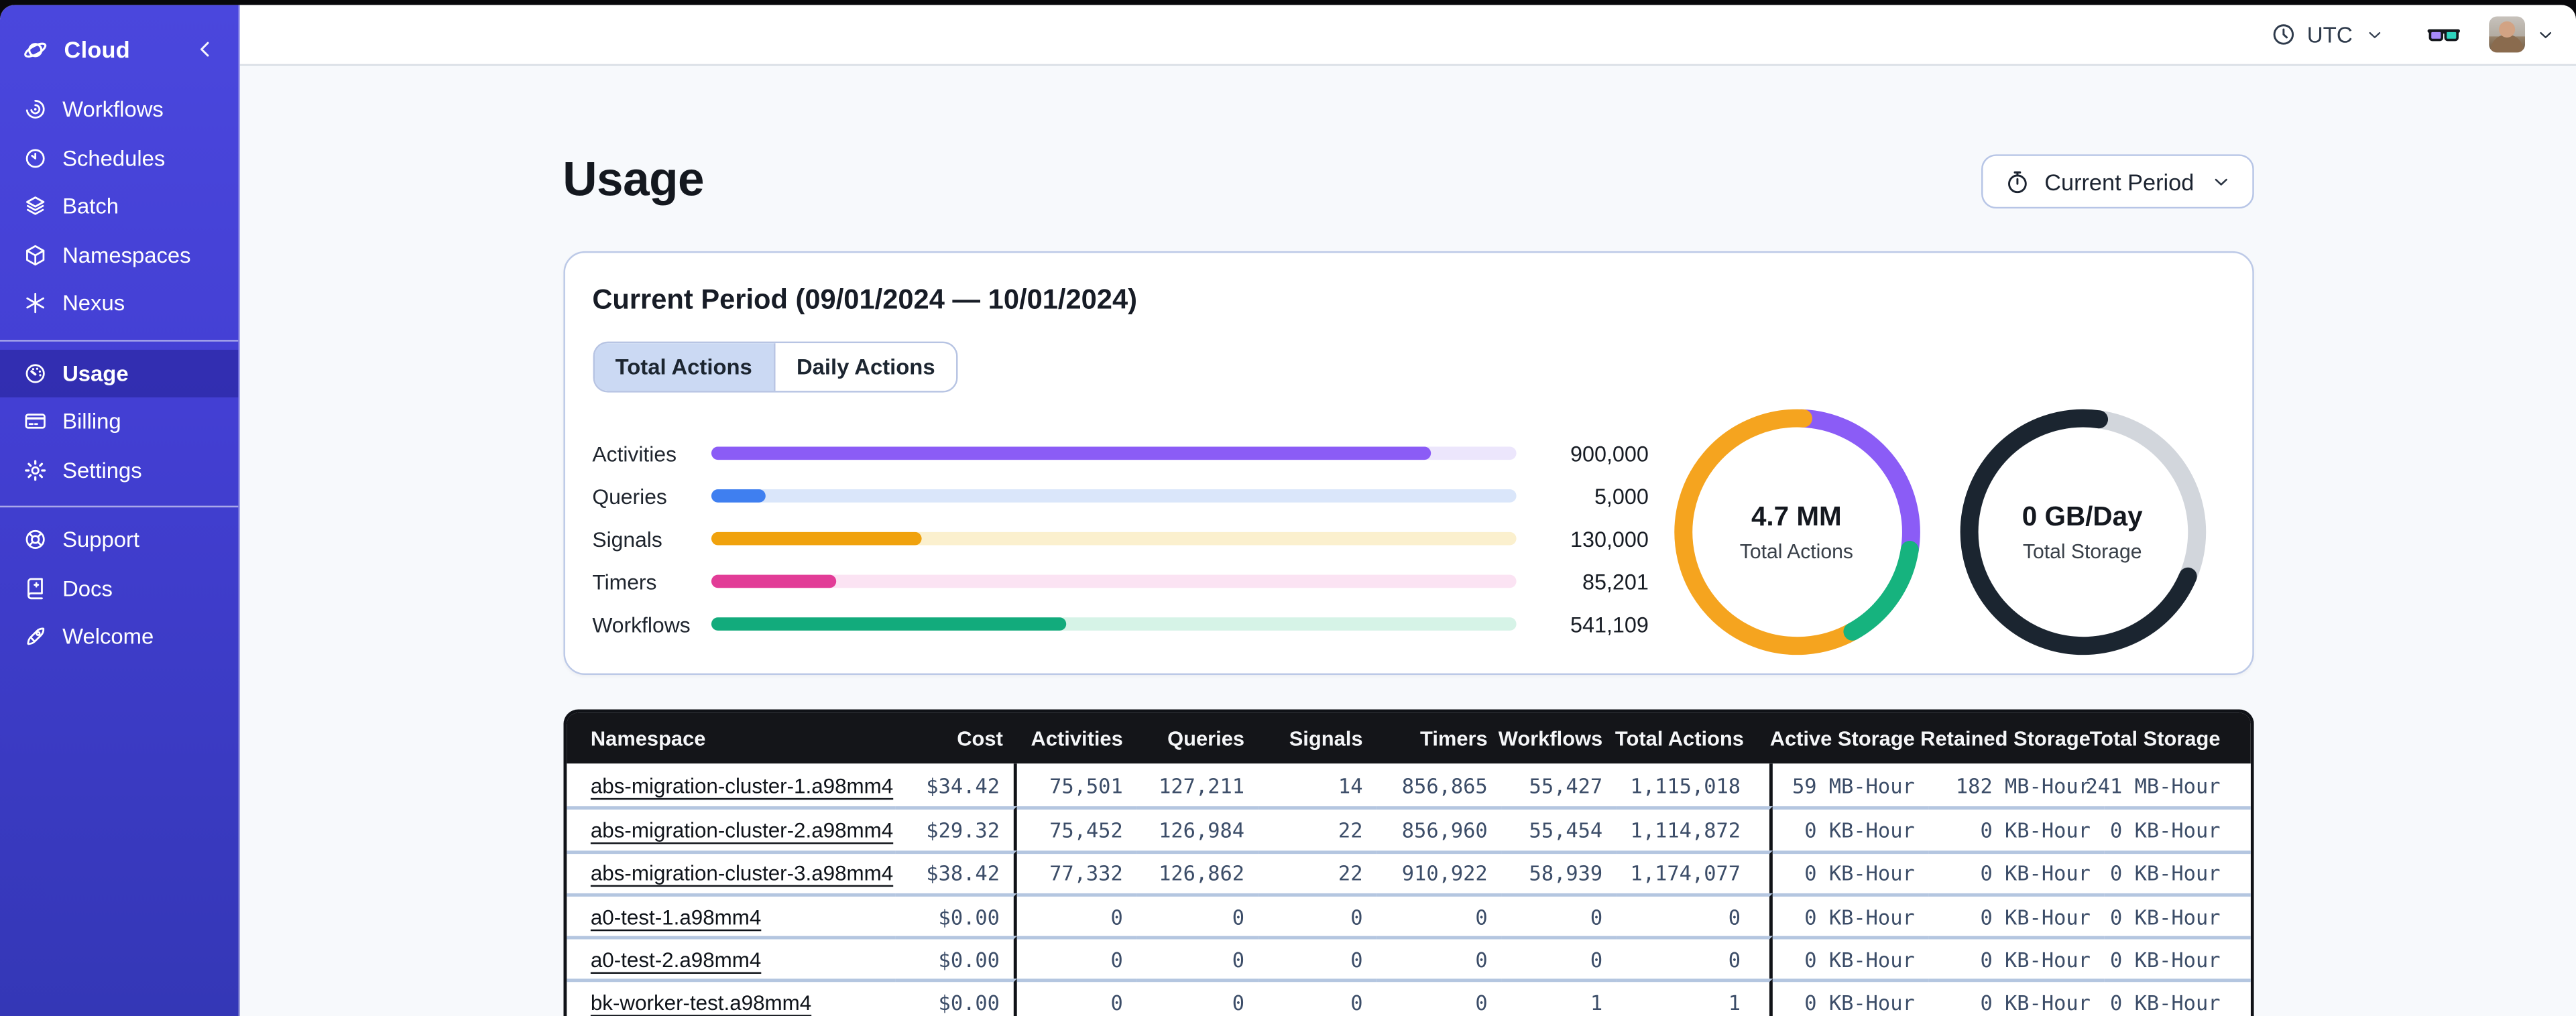 The image size is (2576, 1016). I want to click on bar-value: 5,000, so click(1621, 496).